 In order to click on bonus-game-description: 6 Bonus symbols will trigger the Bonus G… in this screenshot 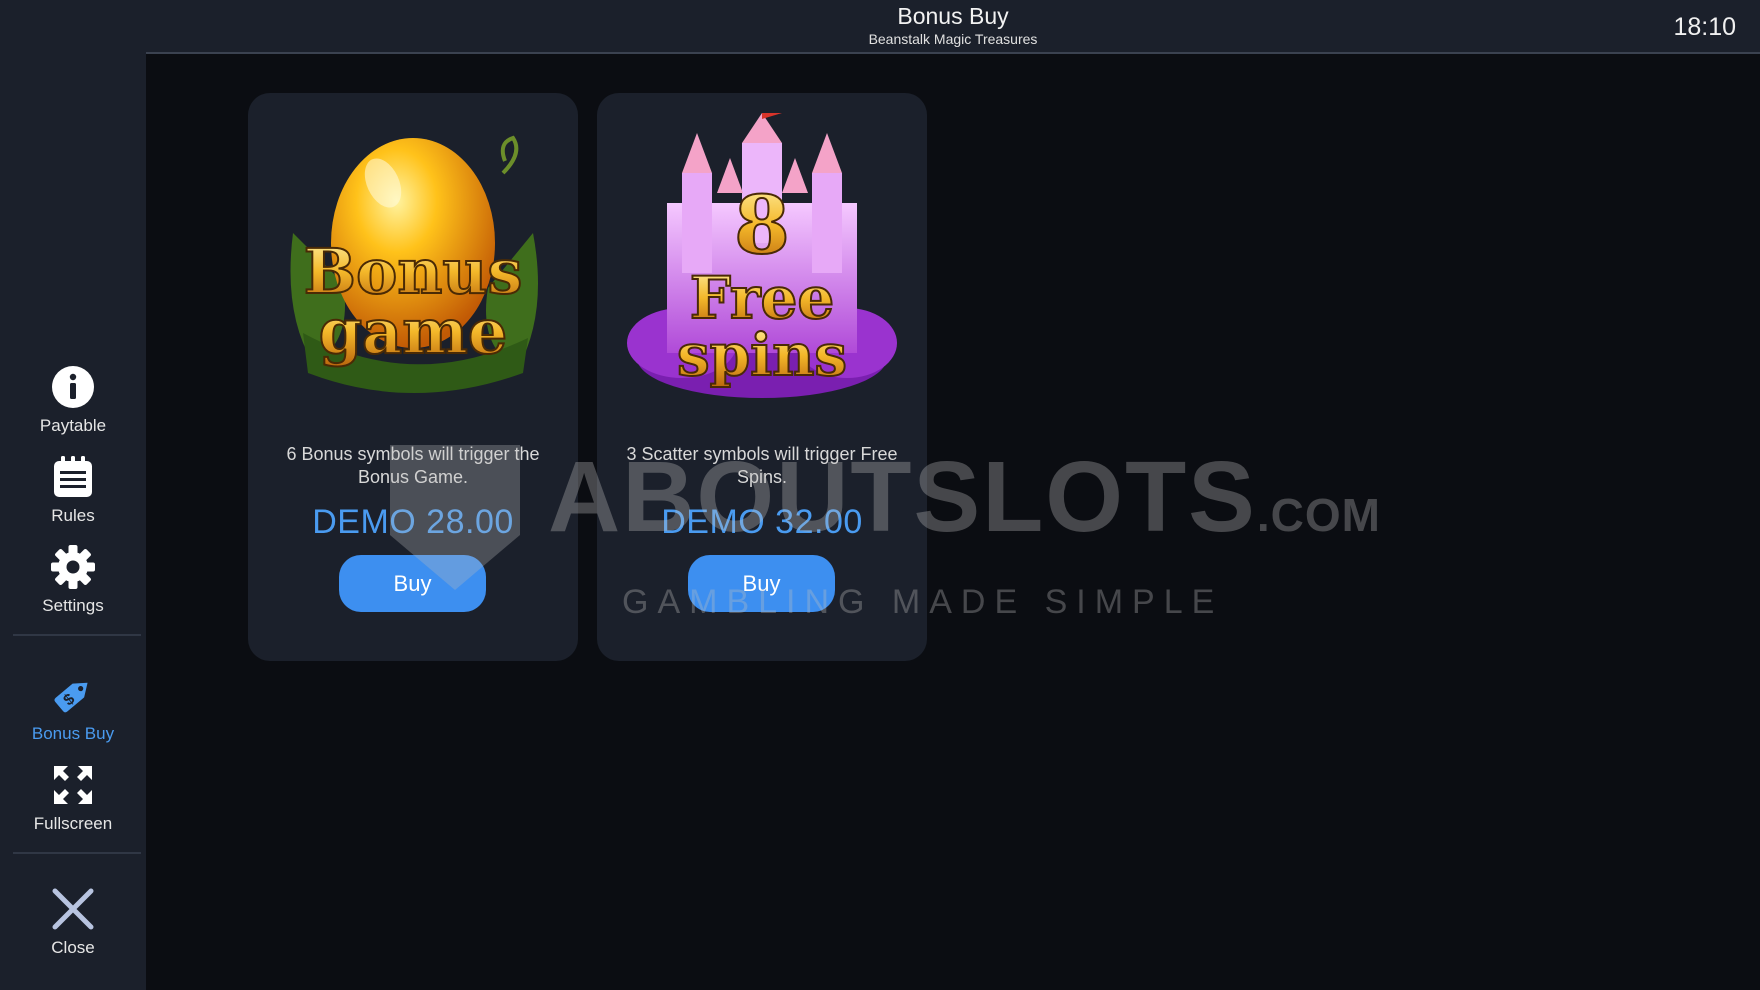, I will do `click(413, 465)`.